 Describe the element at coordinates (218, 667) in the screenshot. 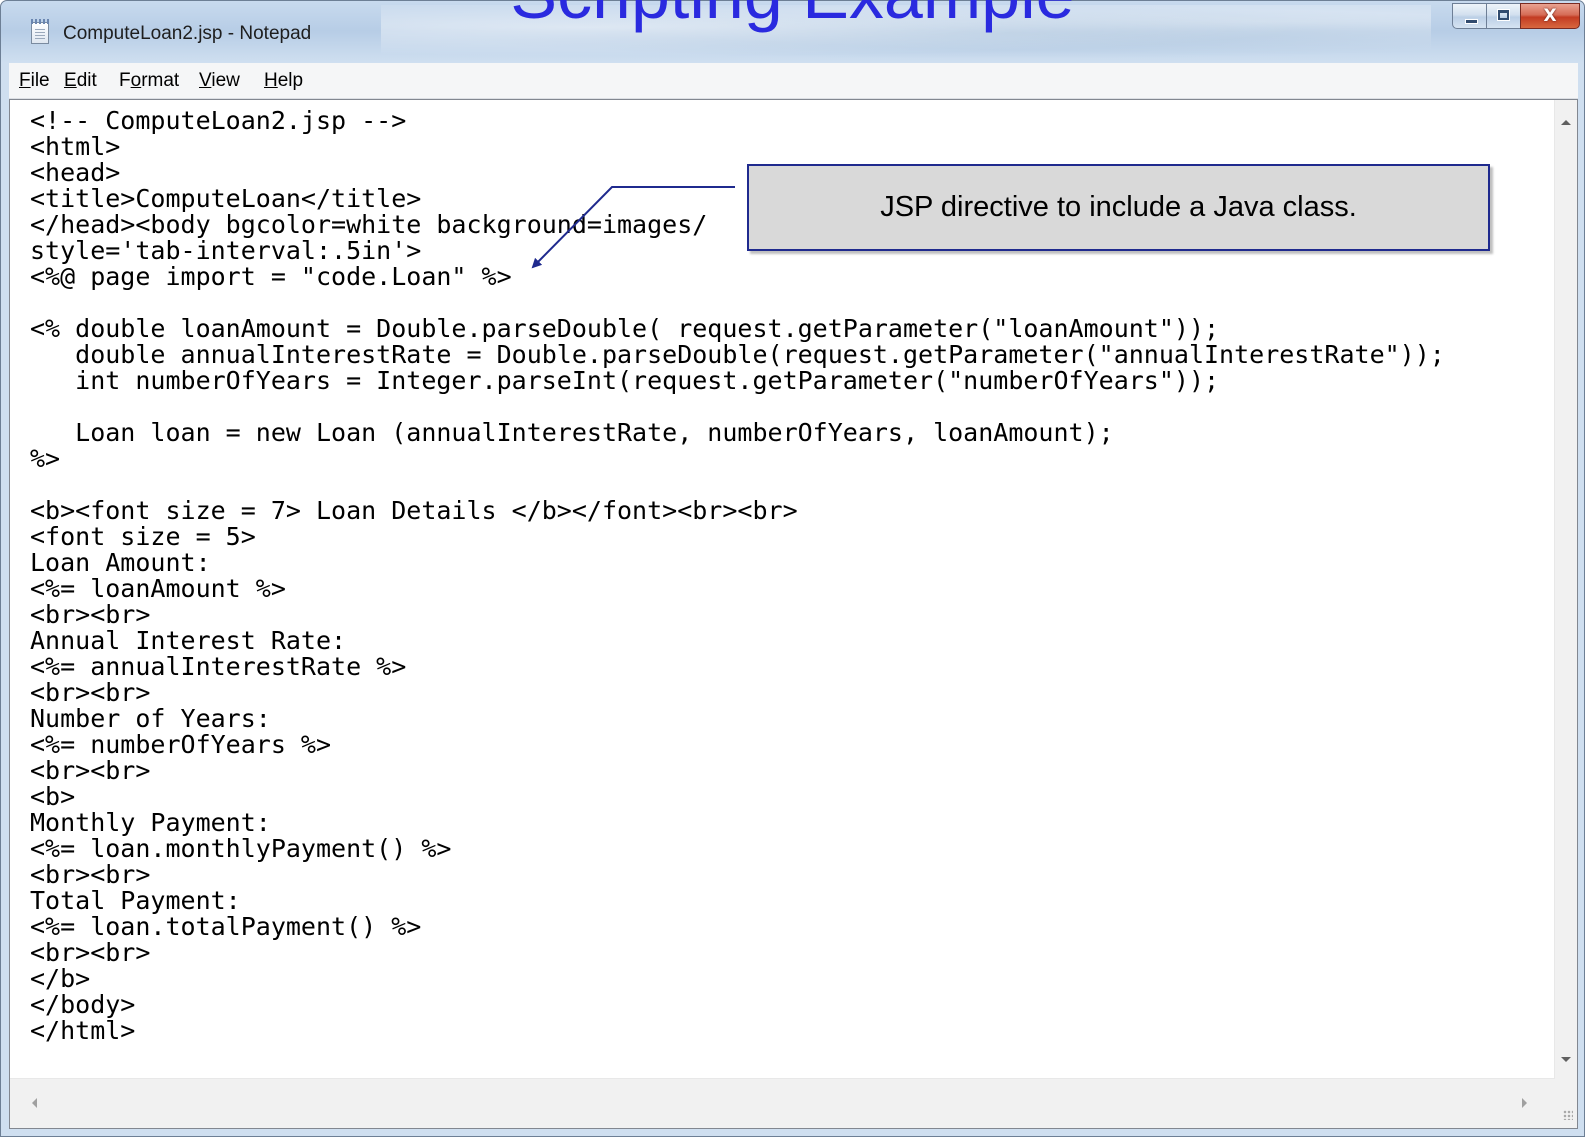

I see `code-line: <%= annualInterestRate %>` at that location.